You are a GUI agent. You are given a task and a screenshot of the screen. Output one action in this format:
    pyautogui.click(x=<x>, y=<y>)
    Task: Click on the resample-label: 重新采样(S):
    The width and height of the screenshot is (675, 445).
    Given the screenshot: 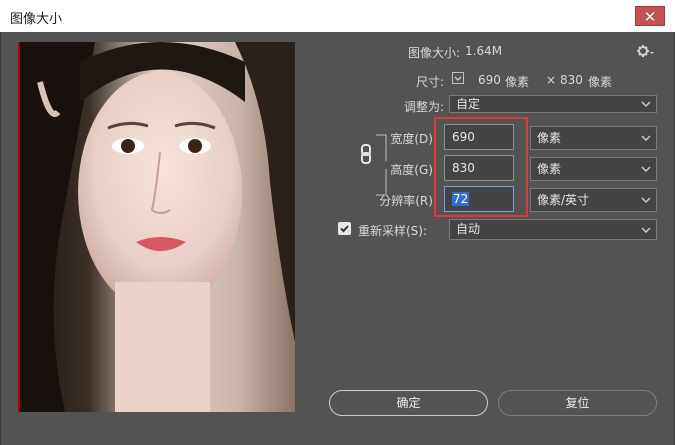 What is the action you would take?
    pyautogui.click(x=393, y=231)
    